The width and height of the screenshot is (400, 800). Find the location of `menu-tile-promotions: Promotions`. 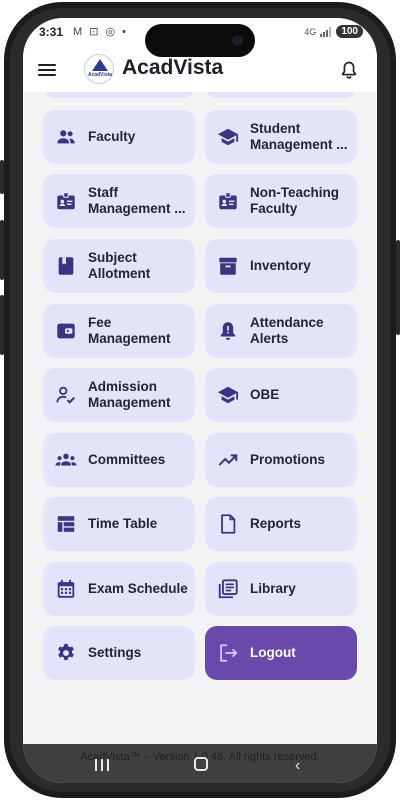

menu-tile-promotions: Promotions is located at coordinates (281, 460).